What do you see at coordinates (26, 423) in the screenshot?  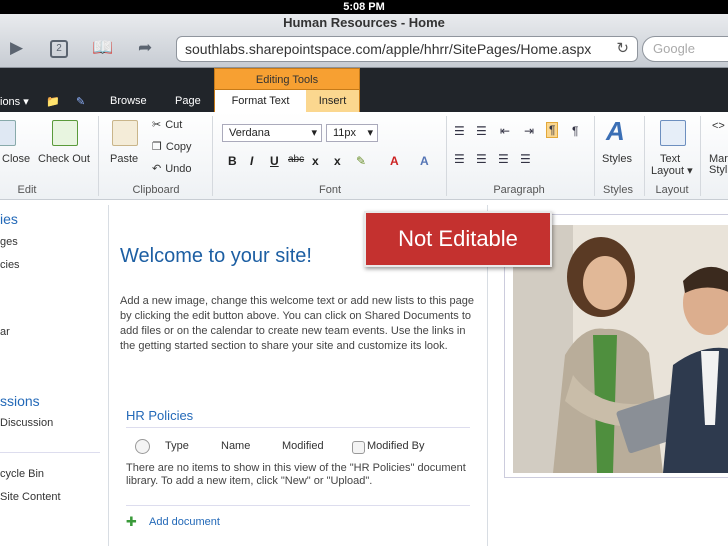 I see `nav-item-team-discussion: Discussion` at bounding box center [26, 423].